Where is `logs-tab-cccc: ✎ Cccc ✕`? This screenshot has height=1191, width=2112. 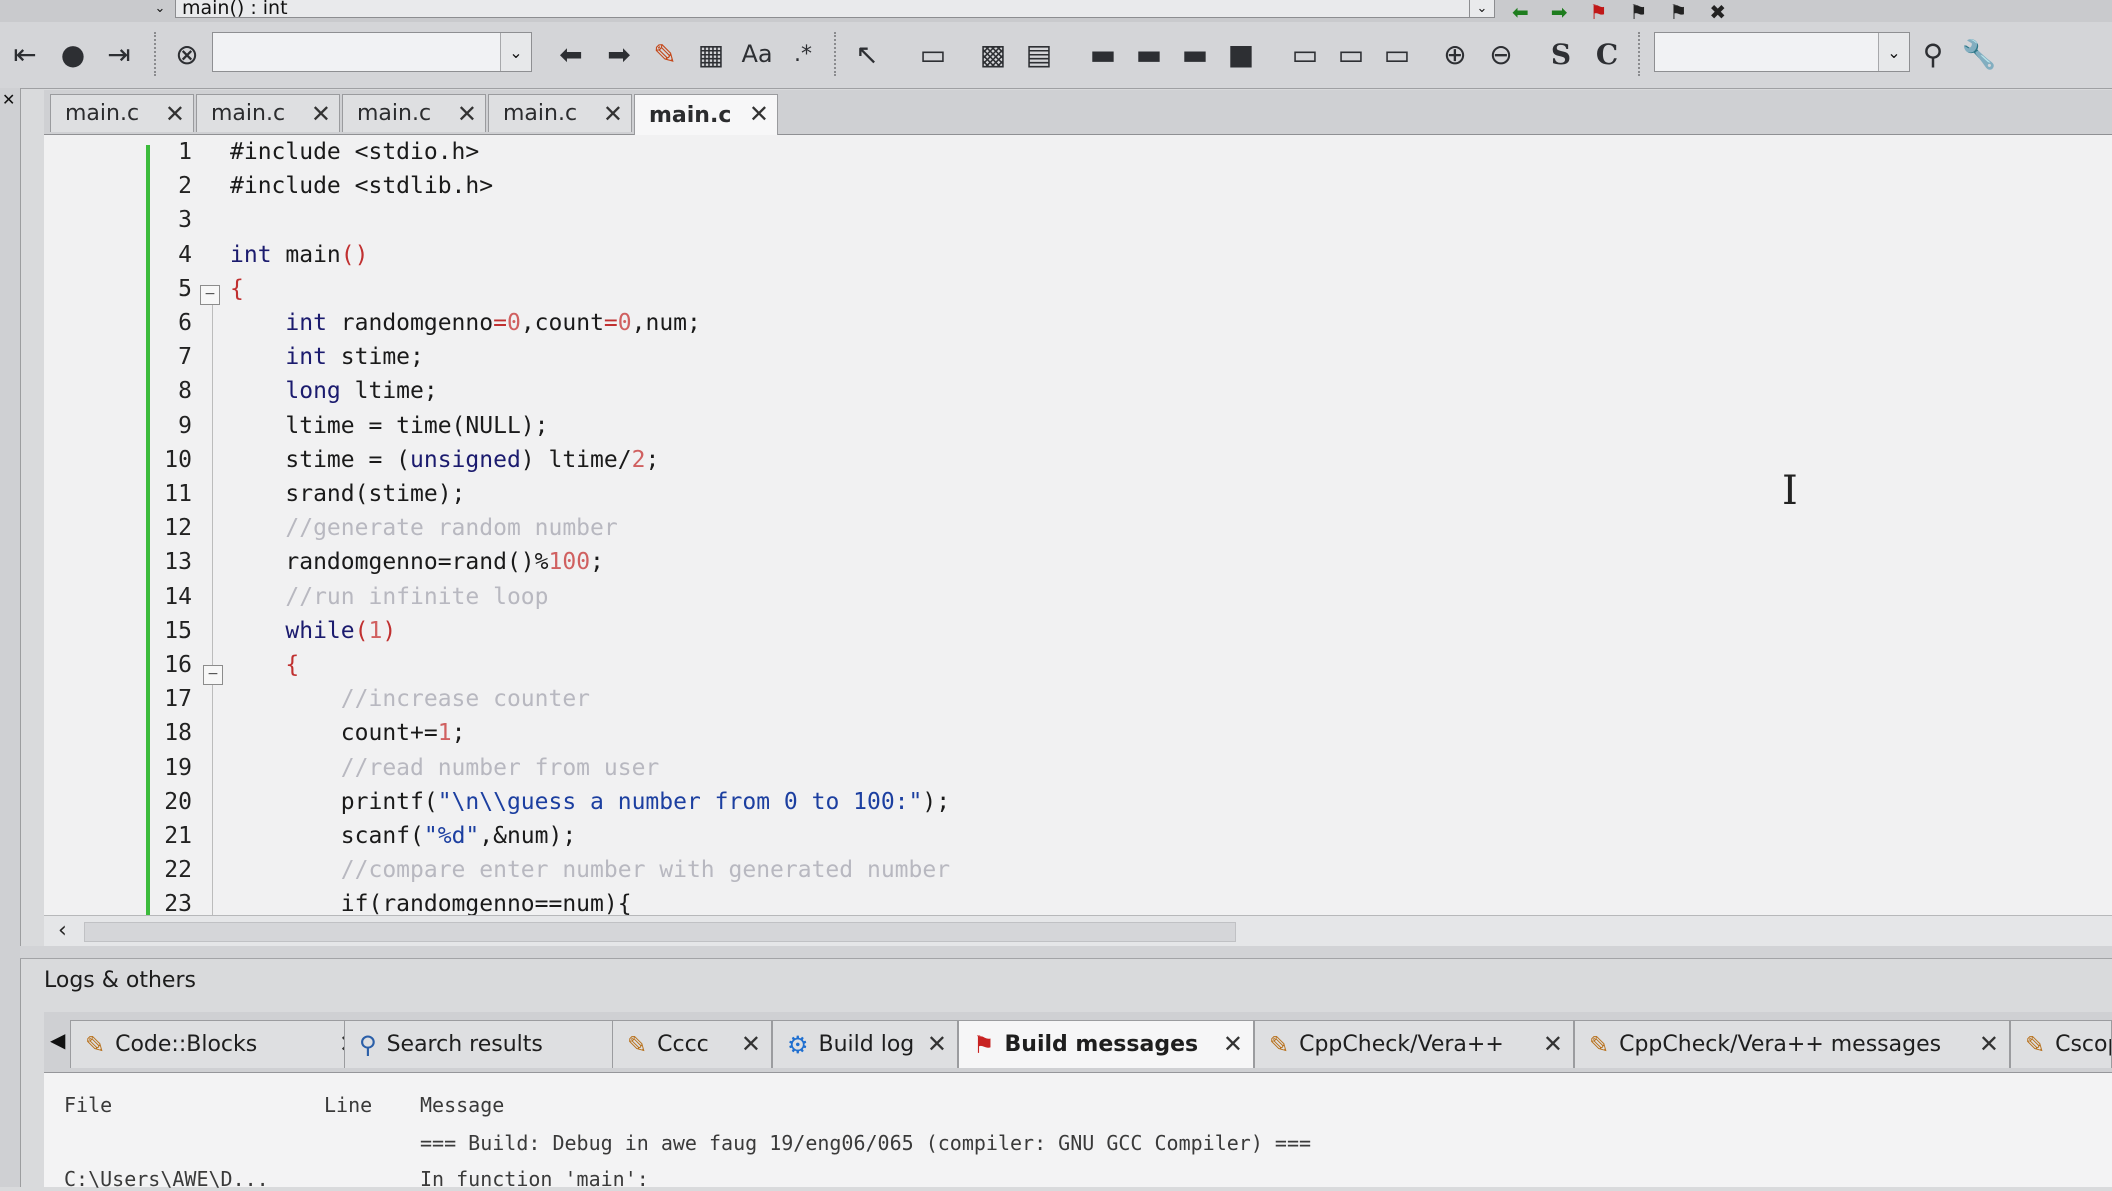
logs-tab-cccc: ✎ Cccc ✕ is located at coordinates (692, 1044).